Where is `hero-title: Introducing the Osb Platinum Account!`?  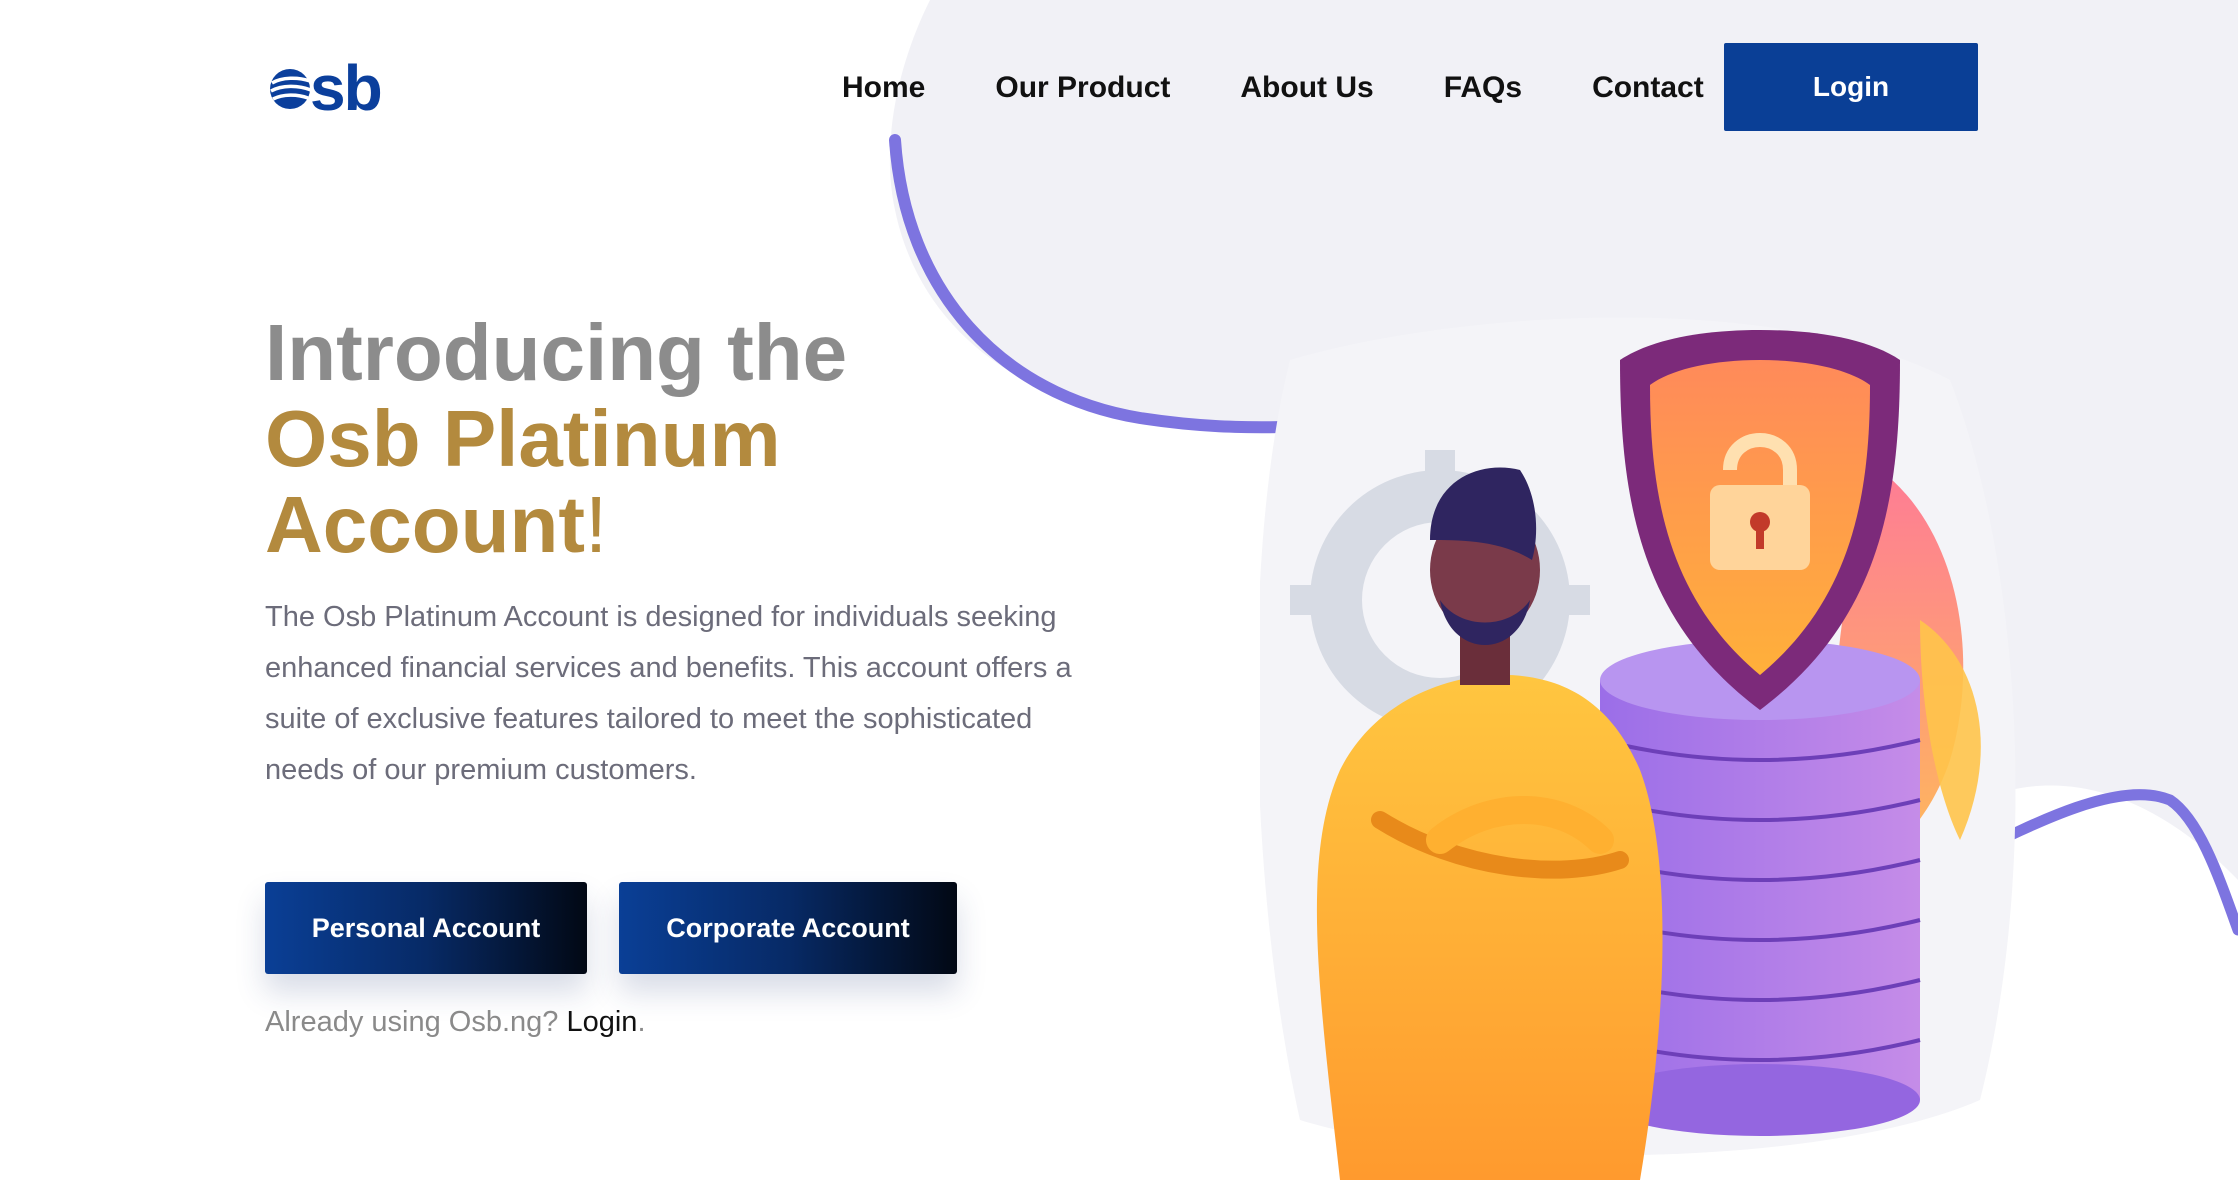
hero-title: Introducing the Osb Platinum Account! is located at coordinates (675, 439).